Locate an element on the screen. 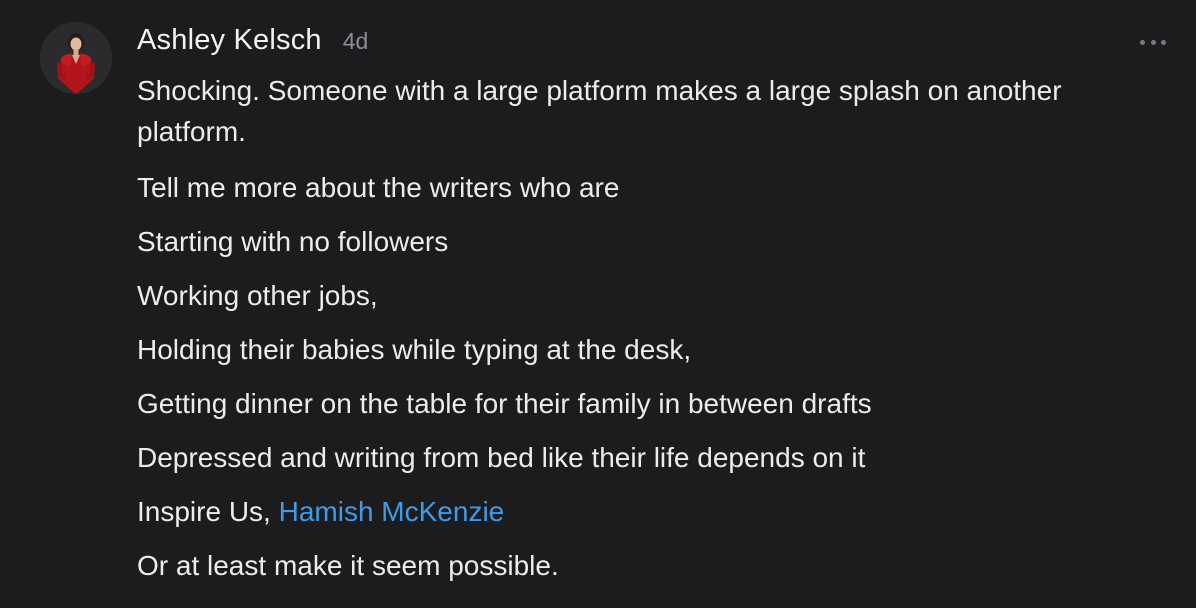 Image resolution: width=1196 pixels, height=608 pixels. timestamp: 4d is located at coordinates (356, 41).